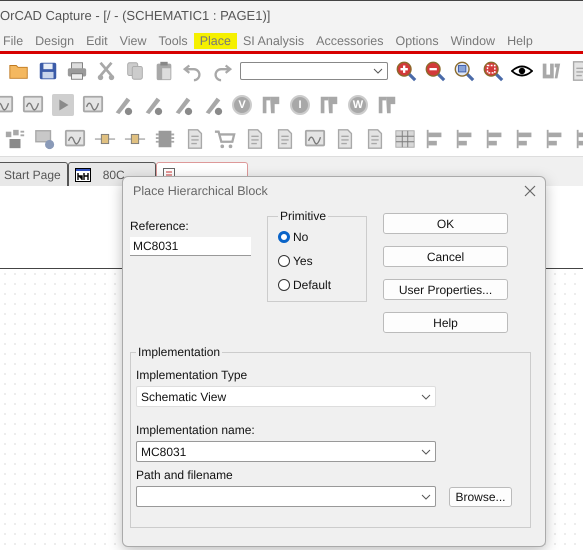 This screenshot has height=550, width=583. I want to click on type-label: Implementation Type, so click(192, 375).